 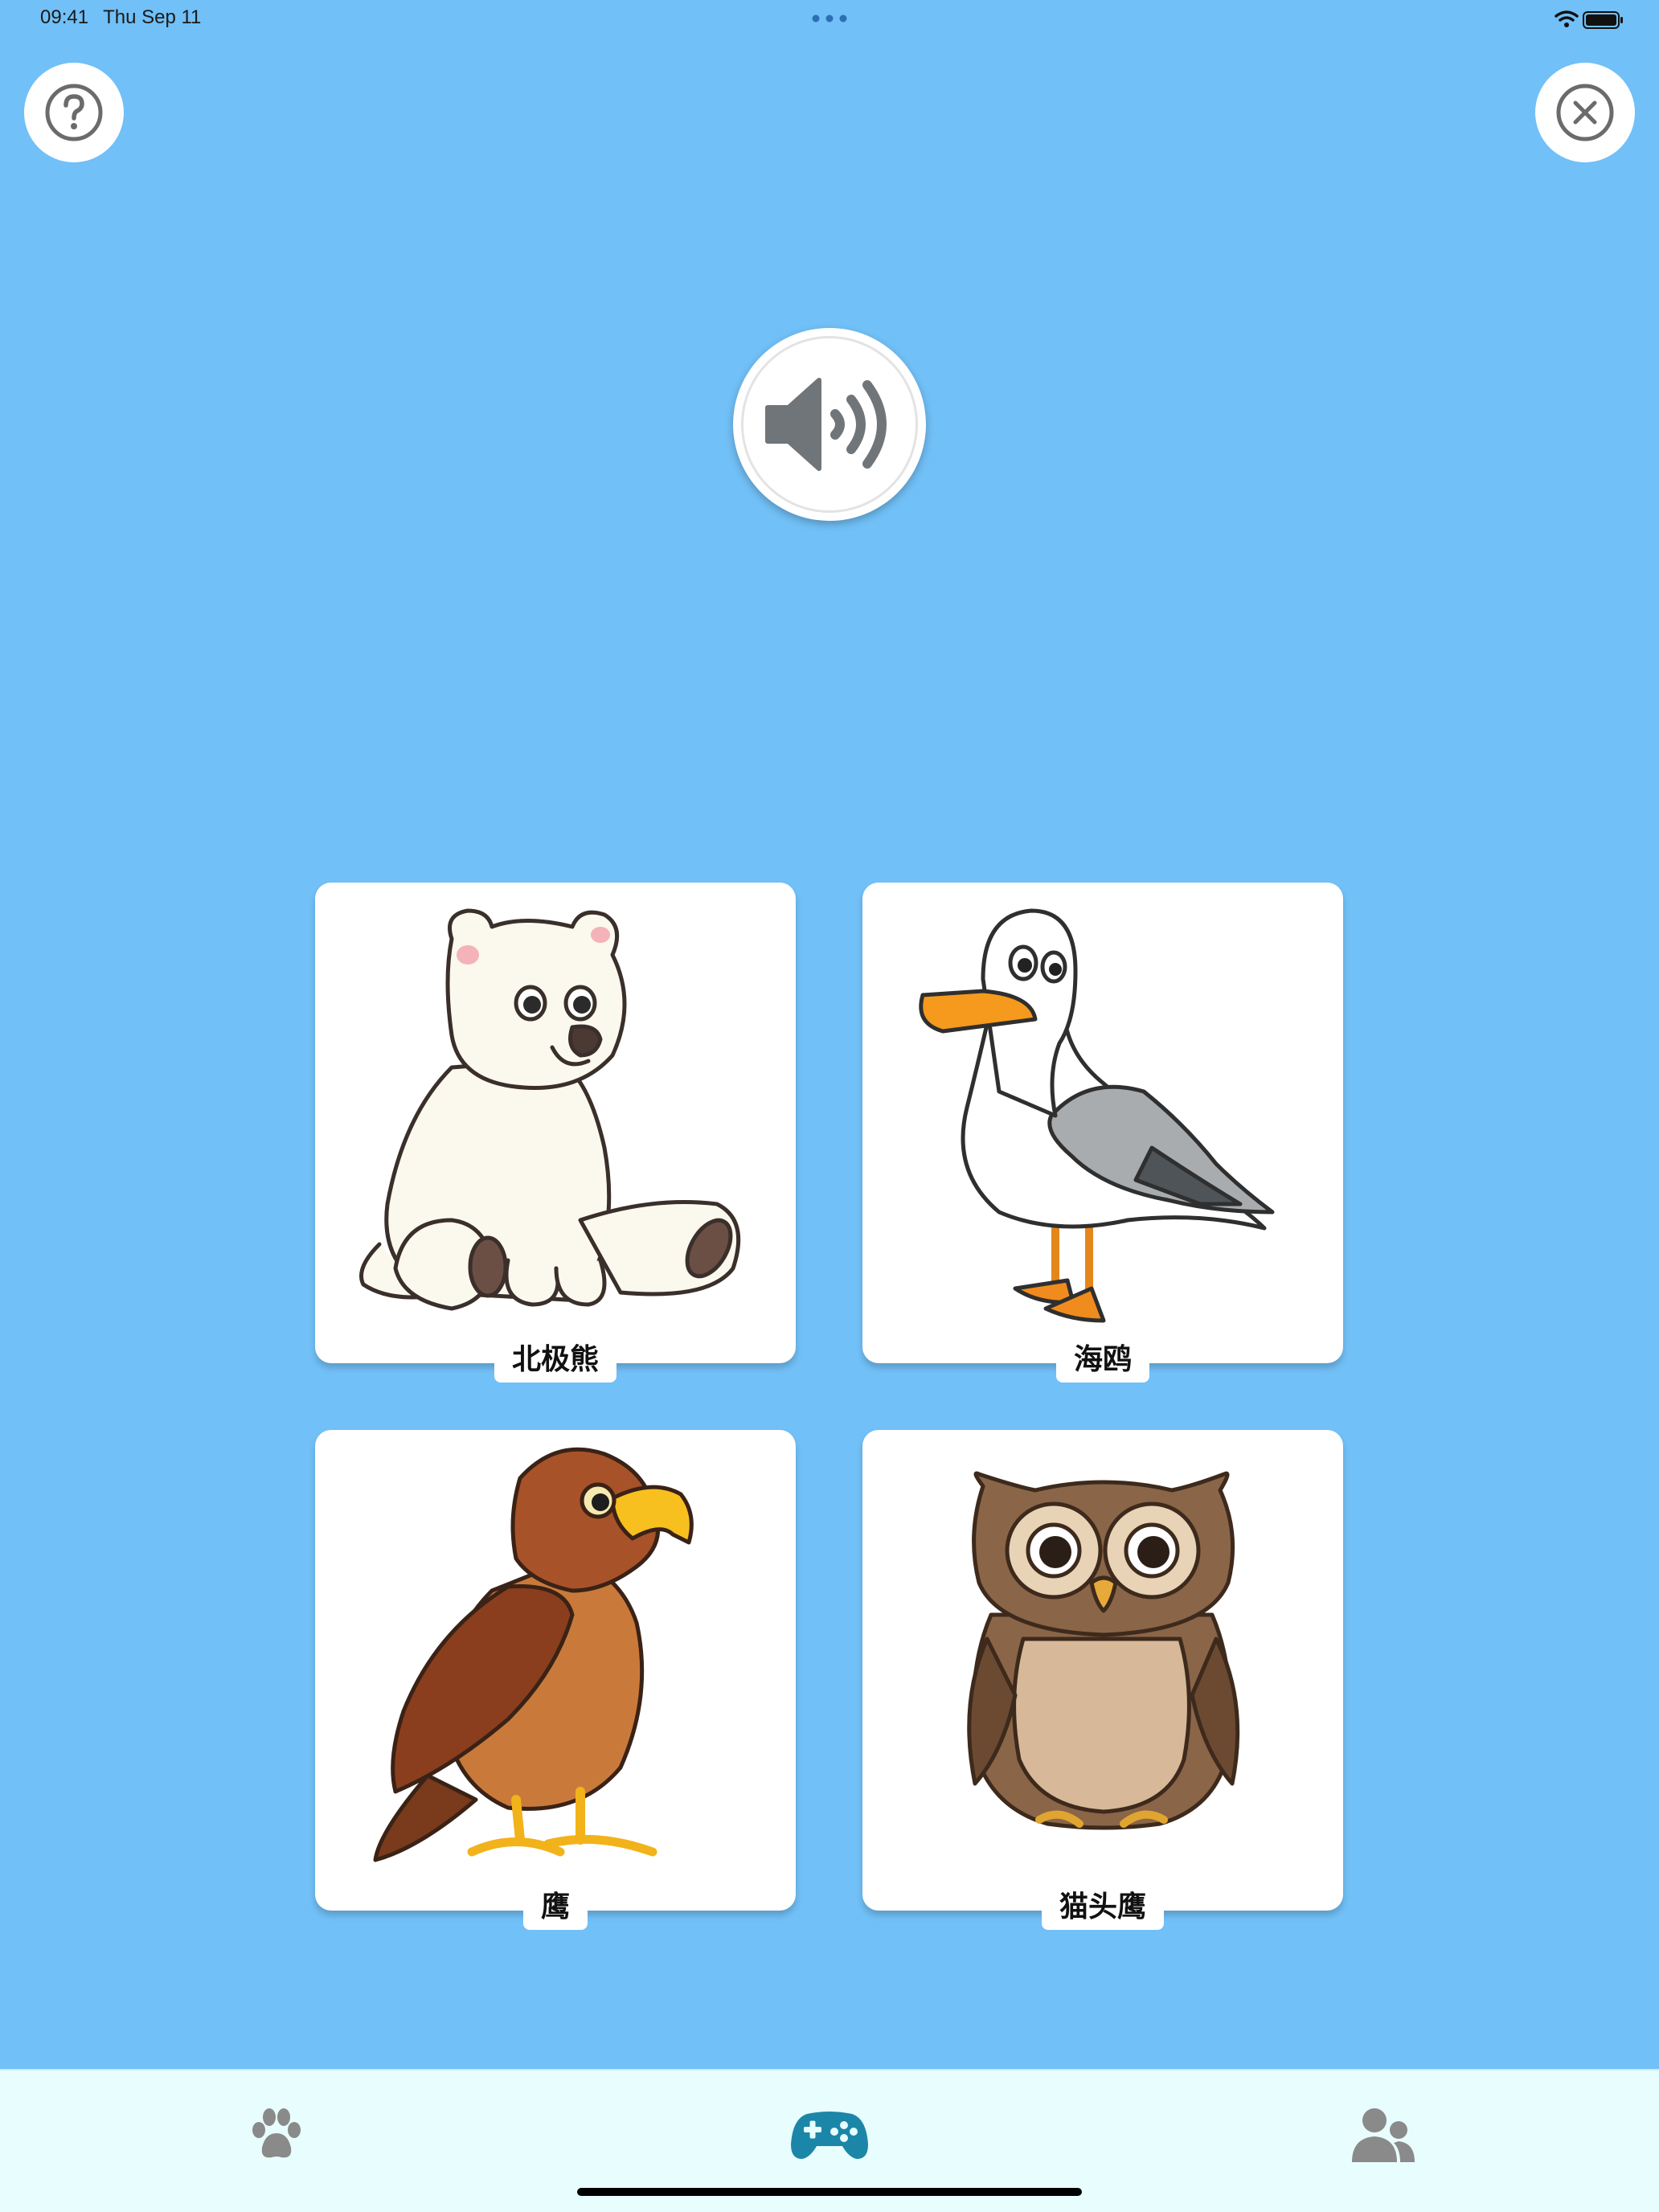 I want to click on wifi-icon, so click(x=1567, y=18).